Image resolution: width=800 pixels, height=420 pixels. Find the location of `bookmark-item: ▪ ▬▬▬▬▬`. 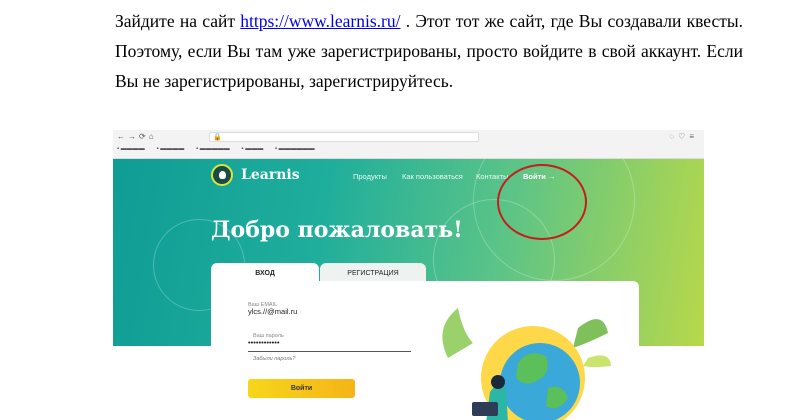

bookmark-item: ▪ ▬▬▬▬▬ is located at coordinates (212, 149).